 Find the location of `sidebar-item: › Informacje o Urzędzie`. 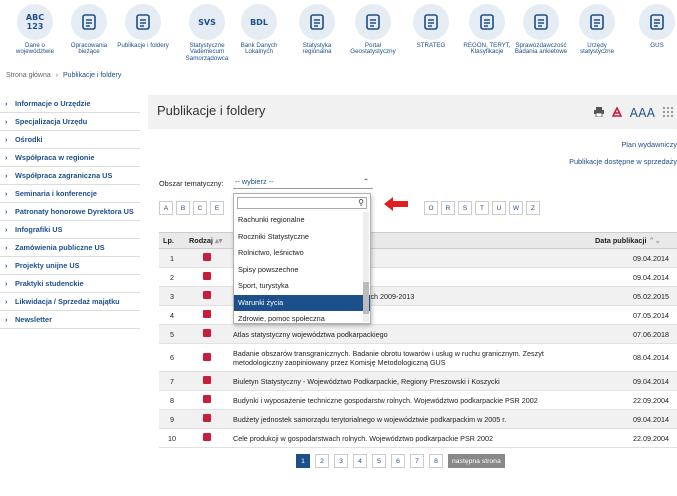

sidebar-item: › Informacje o Urzędzie is located at coordinates (70, 104).